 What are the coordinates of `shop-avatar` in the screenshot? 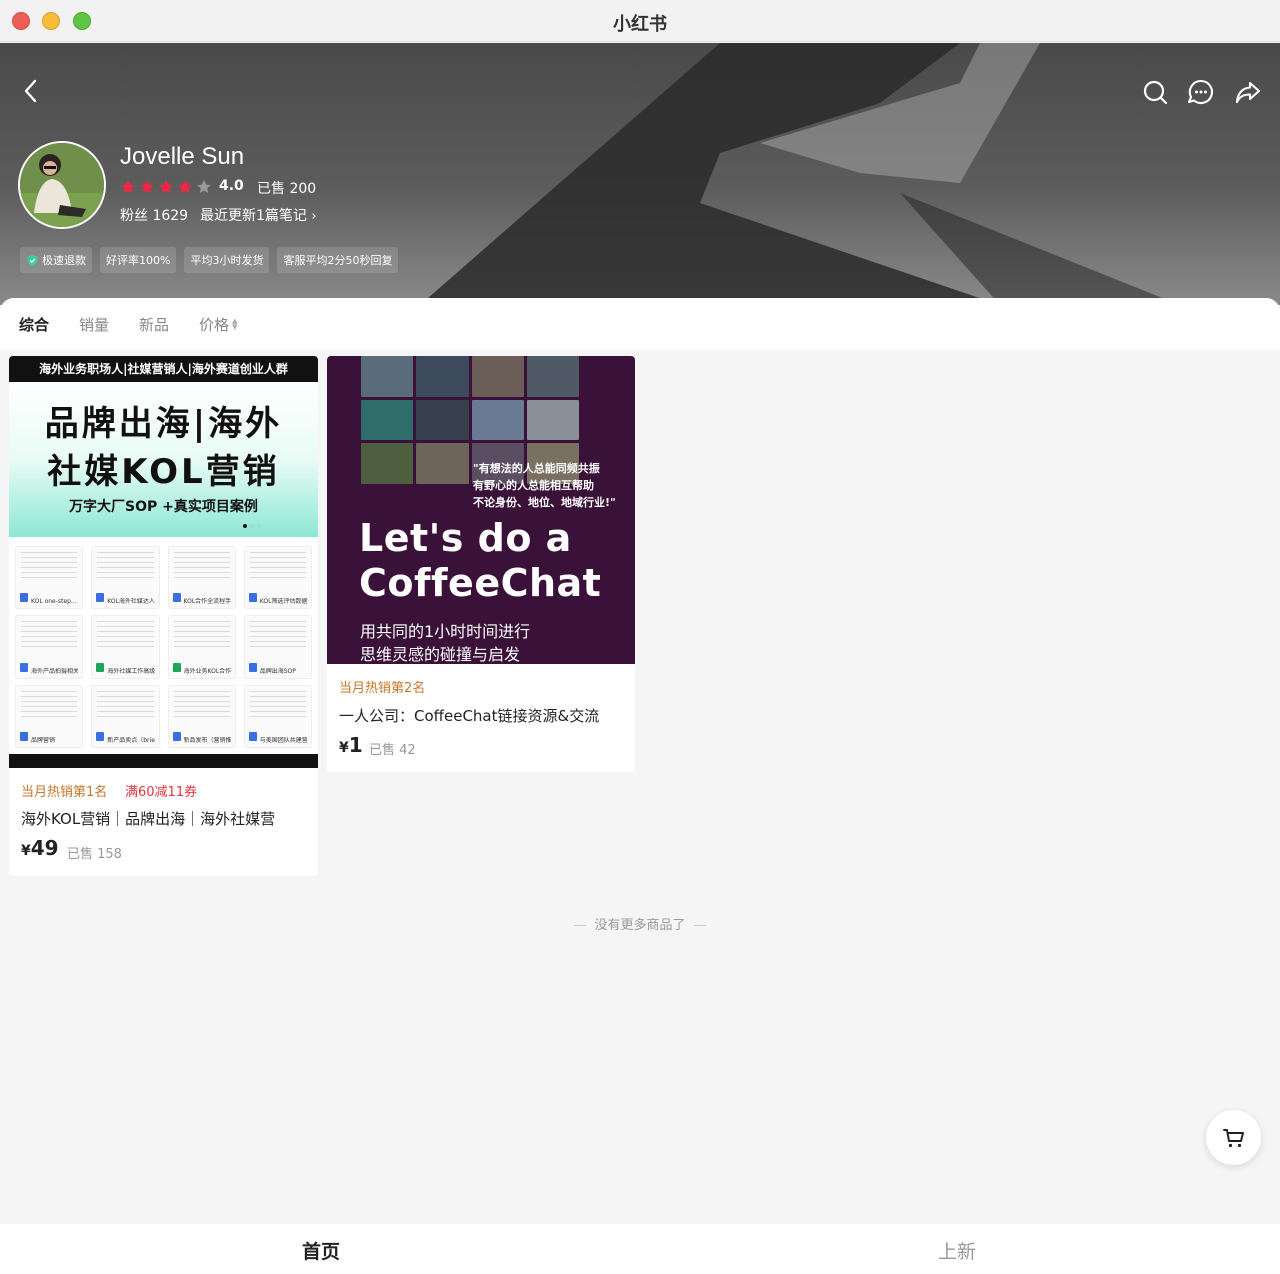 It's located at (62, 185).